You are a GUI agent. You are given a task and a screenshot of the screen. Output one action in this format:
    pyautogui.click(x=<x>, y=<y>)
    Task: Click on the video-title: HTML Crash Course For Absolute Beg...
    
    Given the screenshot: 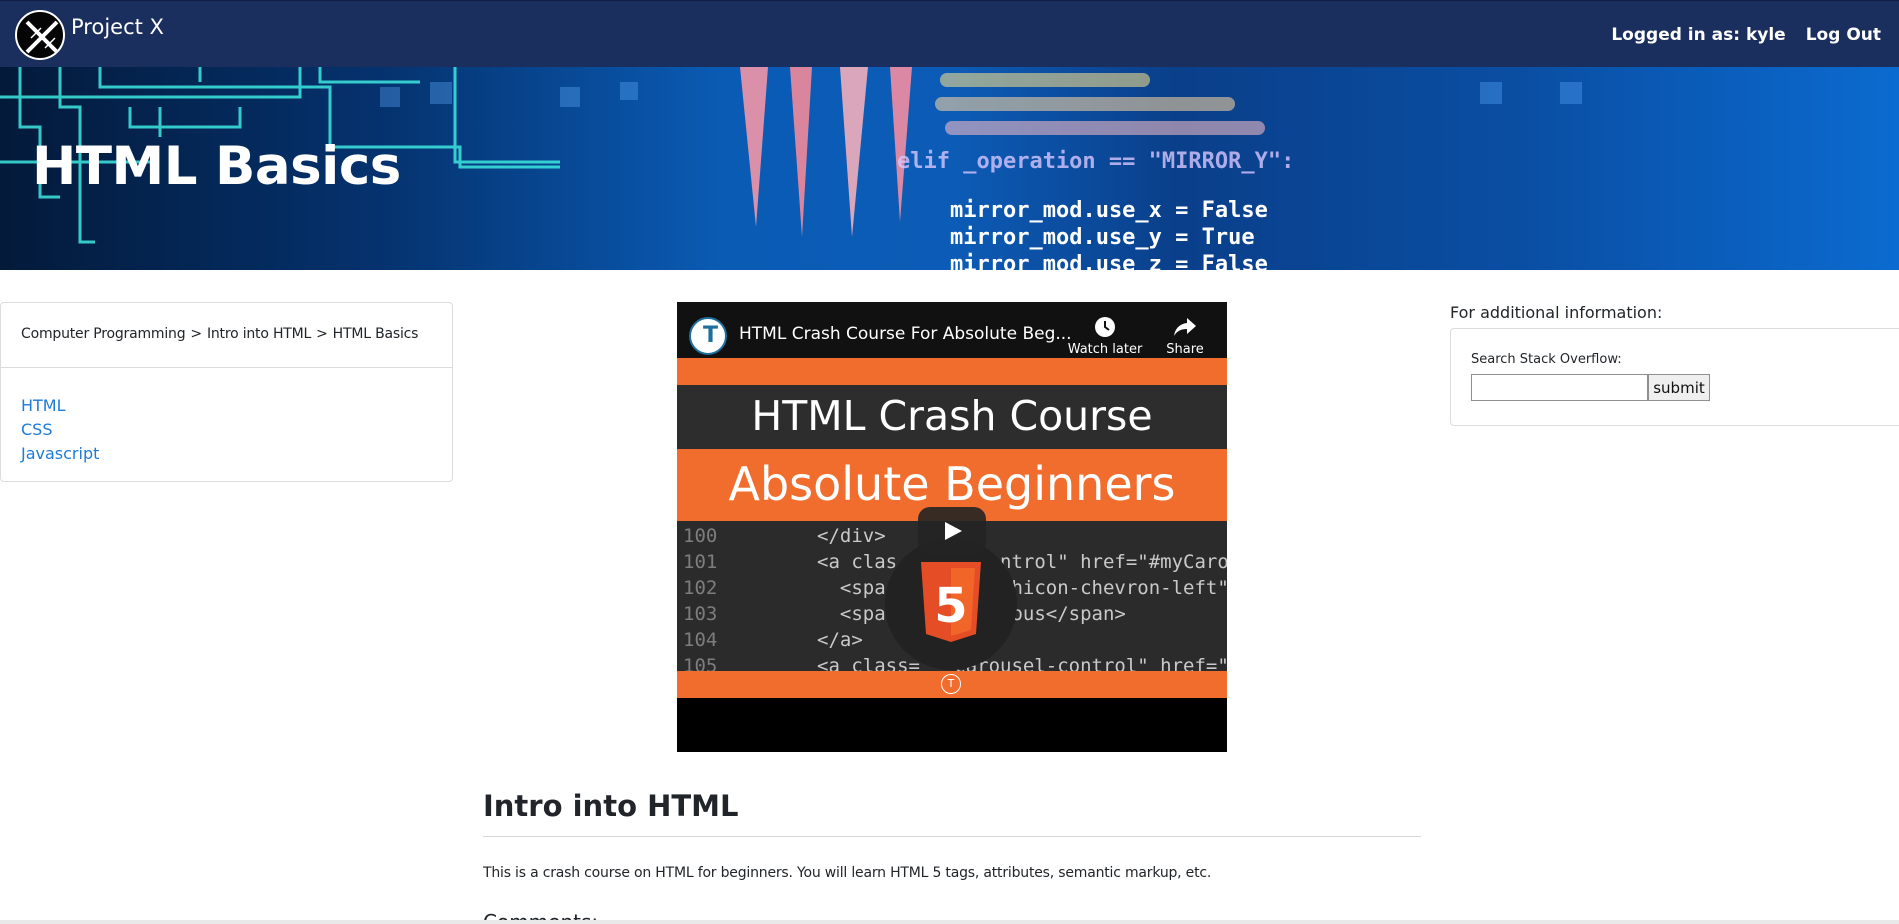 What is the action you would take?
    pyautogui.click(x=905, y=334)
    